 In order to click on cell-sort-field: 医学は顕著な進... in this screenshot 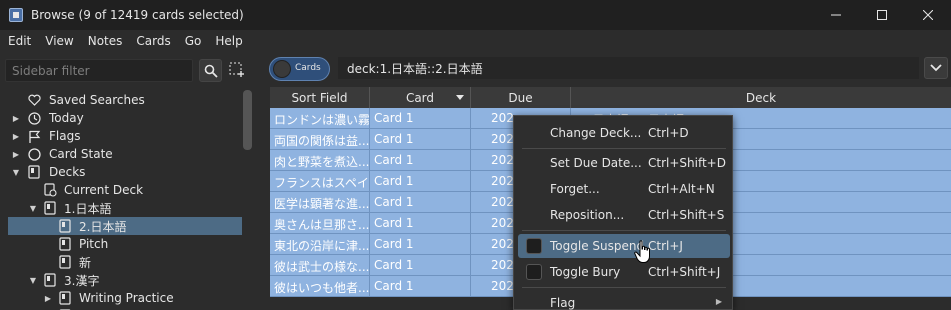, I will do `click(320, 202)`.